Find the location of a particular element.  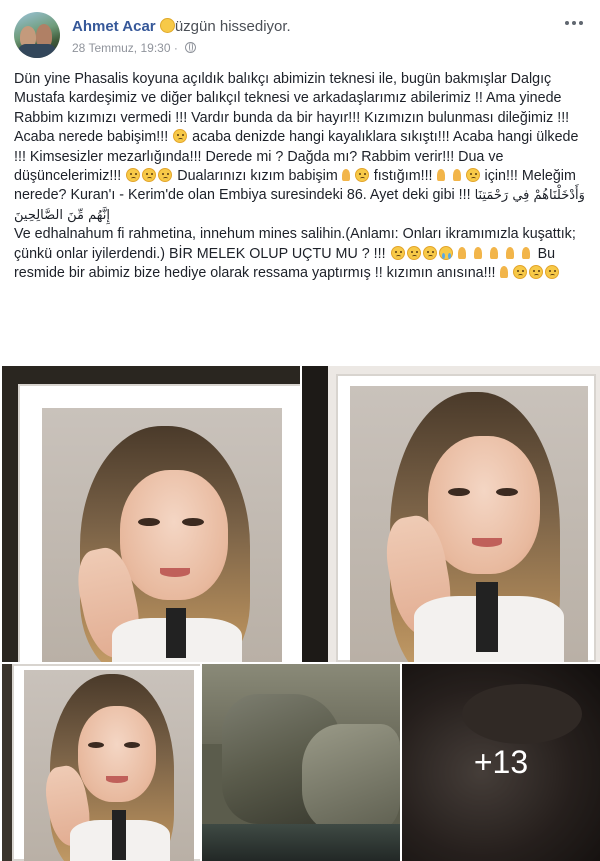

more-photos-count: +13 is located at coordinates (501, 762).